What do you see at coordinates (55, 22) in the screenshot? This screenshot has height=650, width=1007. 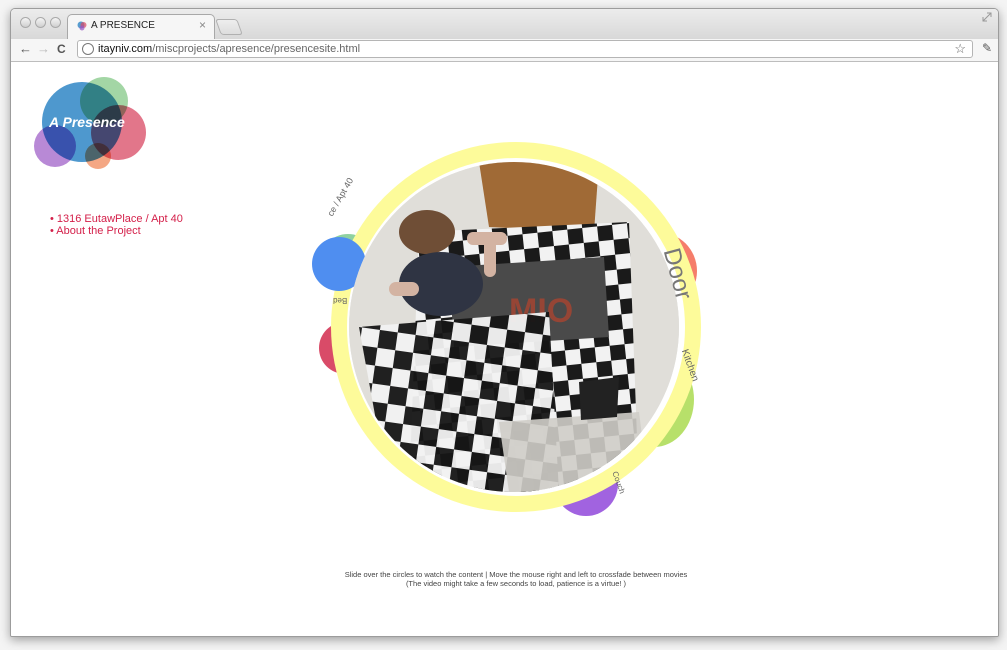 I see `zoom-window-button` at bounding box center [55, 22].